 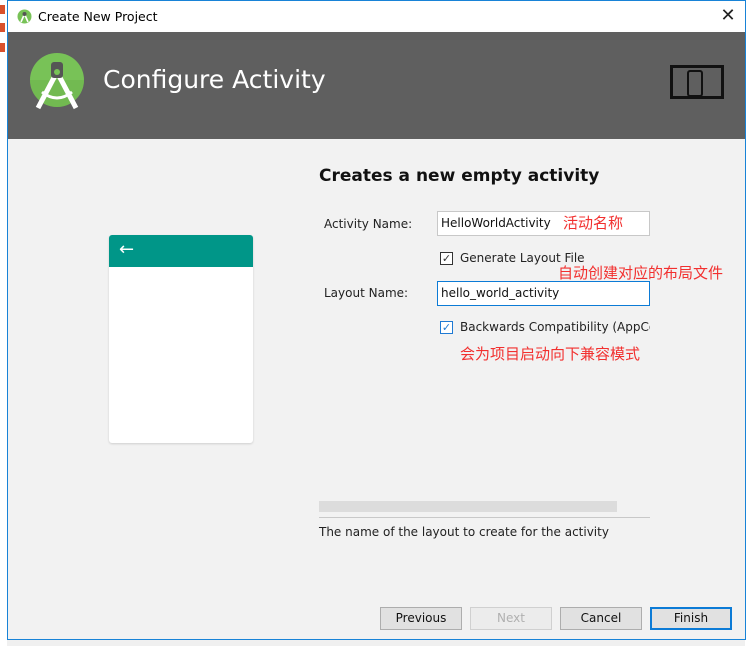 I want to click on activity-preview: ←, so click(x=181, y=339).